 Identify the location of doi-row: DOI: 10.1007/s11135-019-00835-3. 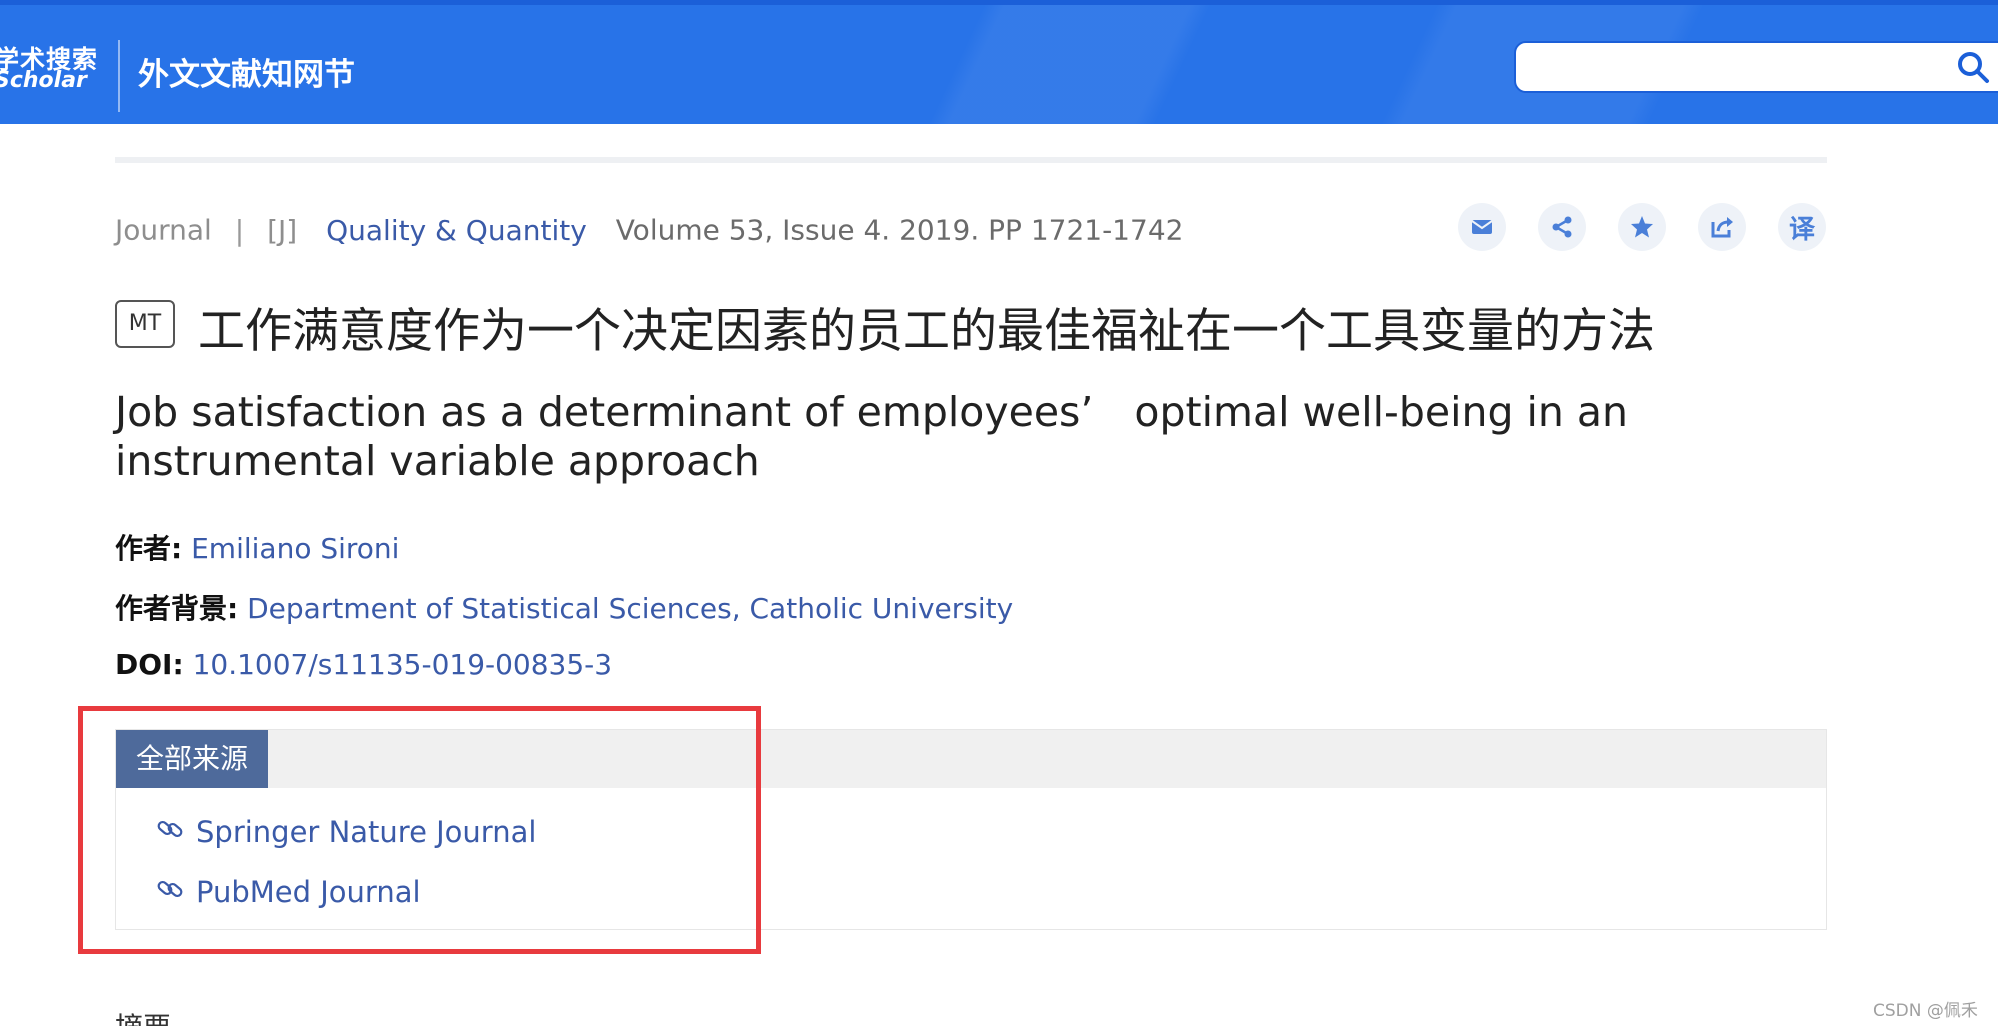
(363, 664).